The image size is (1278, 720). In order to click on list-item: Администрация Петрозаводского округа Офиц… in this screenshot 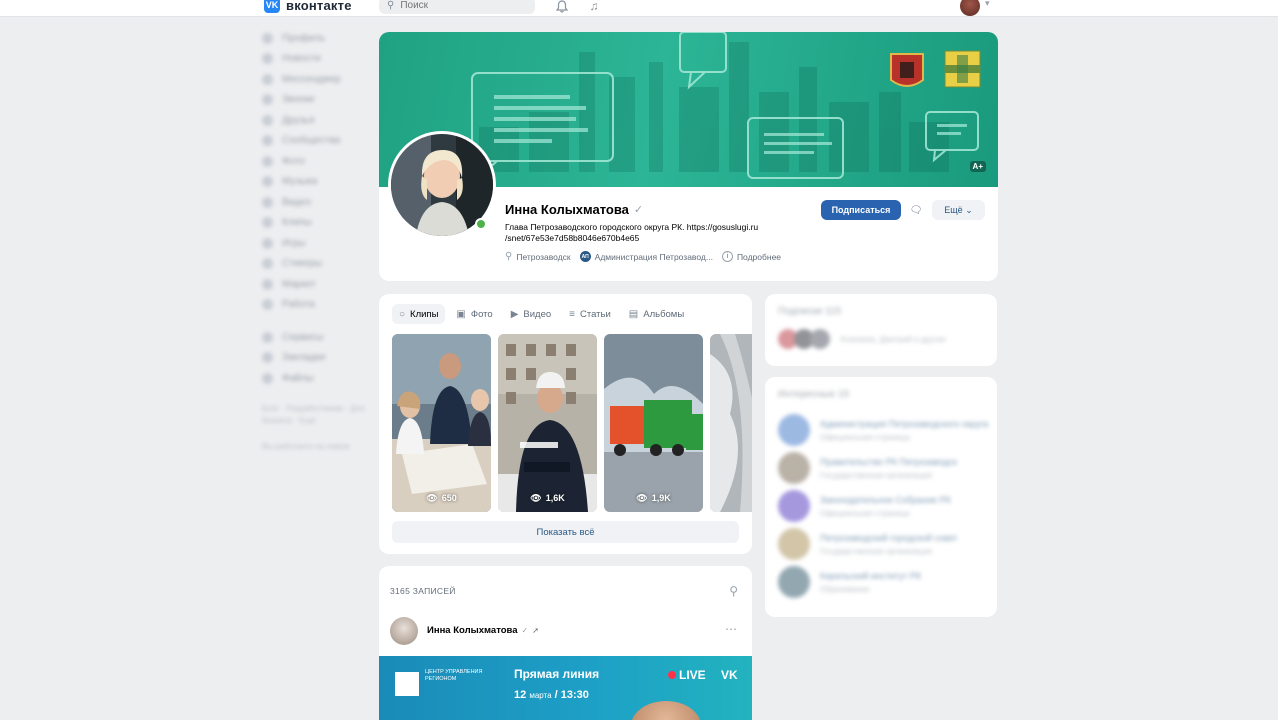, I will do `click(883, 430)`.